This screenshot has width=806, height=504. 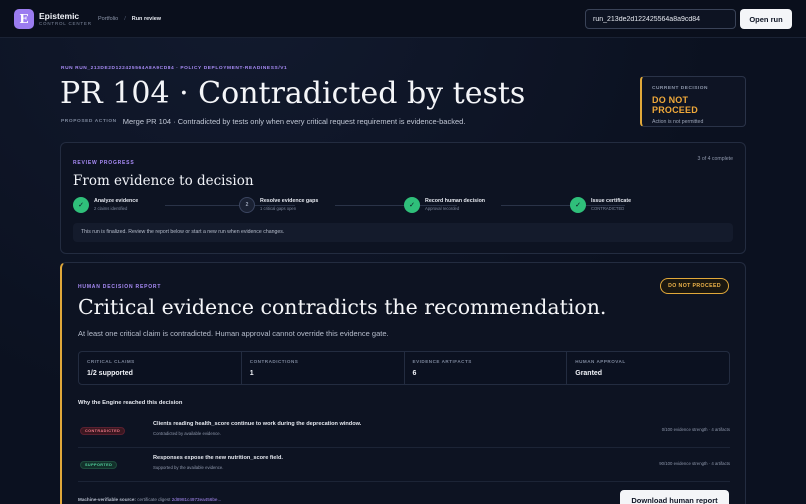 I want to click on review-progress-title: From evidence to decision, so click(x=163, y=181).